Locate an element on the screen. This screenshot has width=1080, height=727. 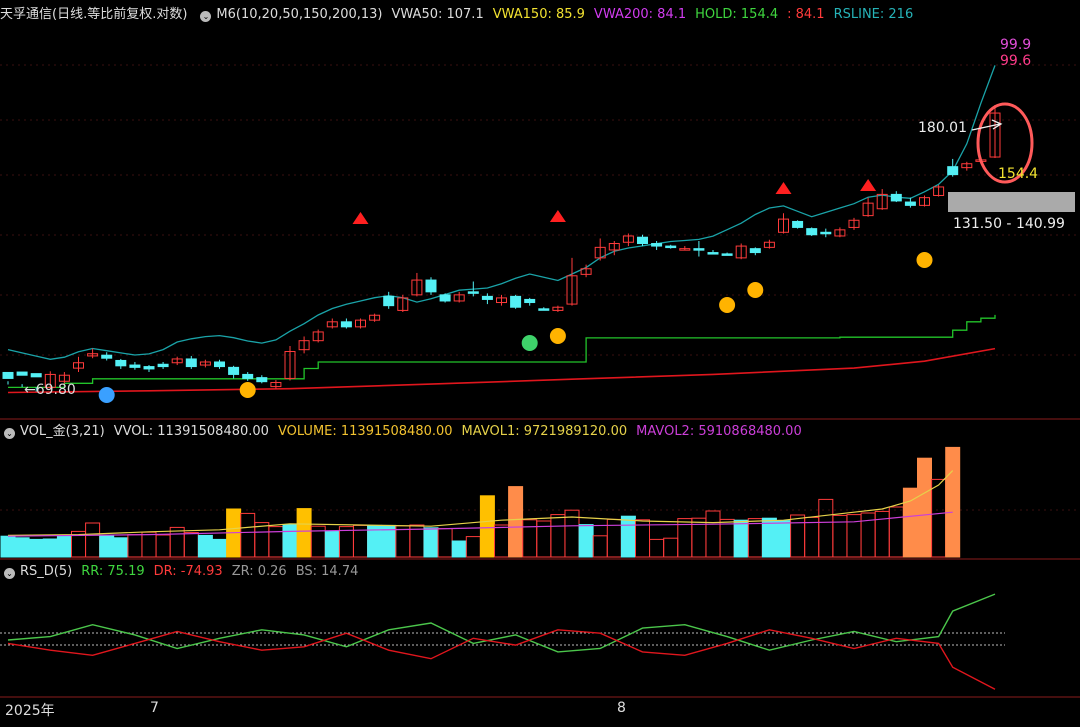
zr-value: ZR: 0.26 is located at coordinates (259, 571).